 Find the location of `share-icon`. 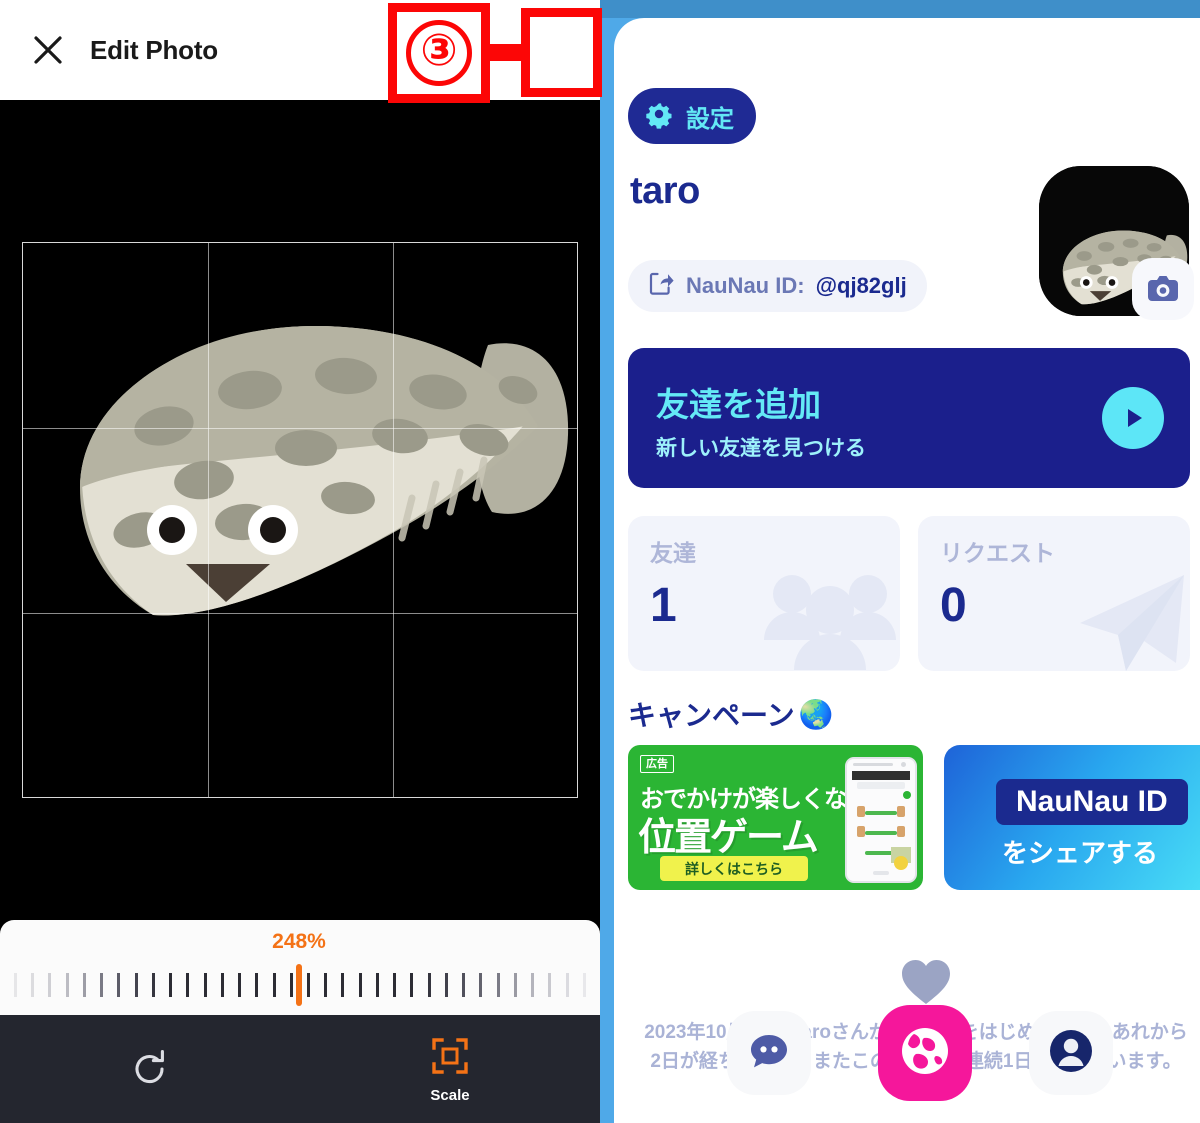

share-icon is located at coordinates (661, 286).